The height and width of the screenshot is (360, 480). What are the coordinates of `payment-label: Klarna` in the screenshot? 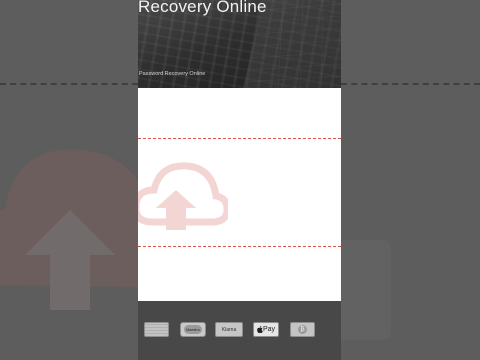 It's located at (229, 329).